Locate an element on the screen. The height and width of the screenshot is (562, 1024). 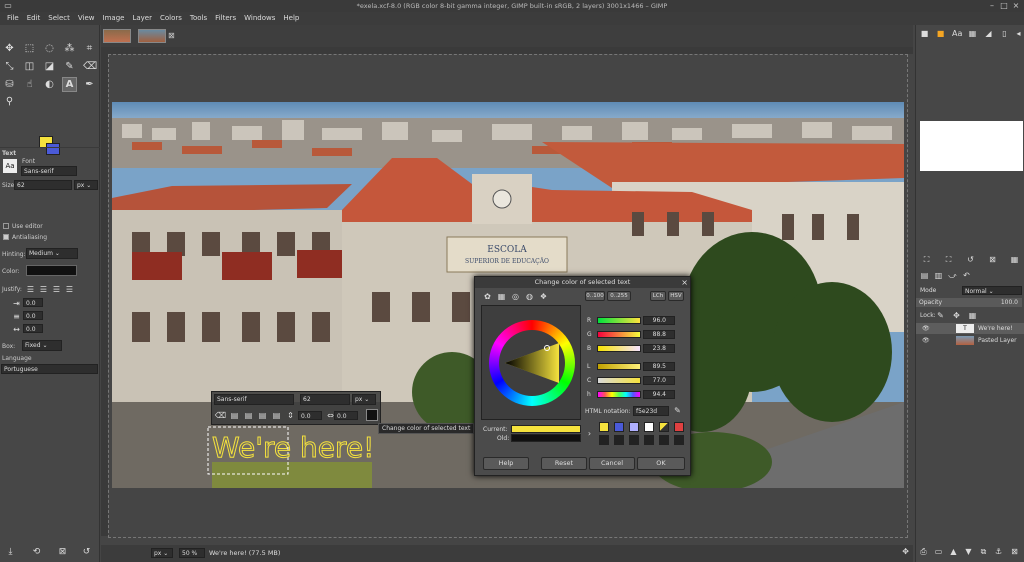
help-button: Help is located at coordinates (506, 463).